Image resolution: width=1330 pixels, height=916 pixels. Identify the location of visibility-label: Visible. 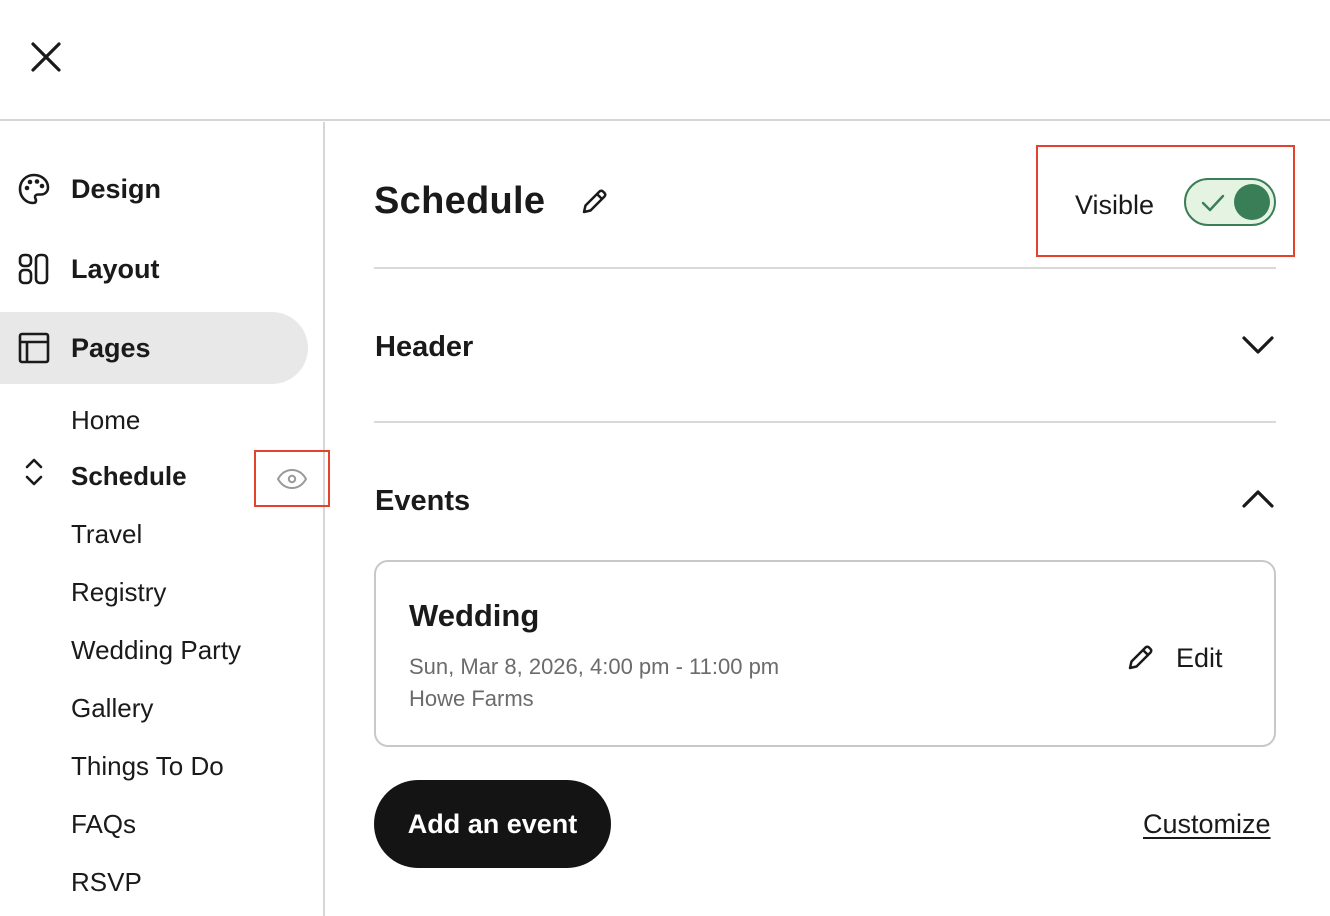
(1115, 205).